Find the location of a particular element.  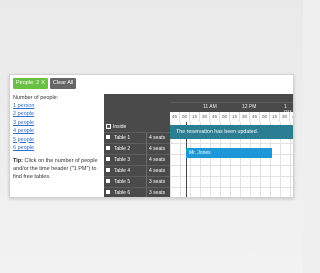

tip-label: Tip: is located at coordinates (18, 161).